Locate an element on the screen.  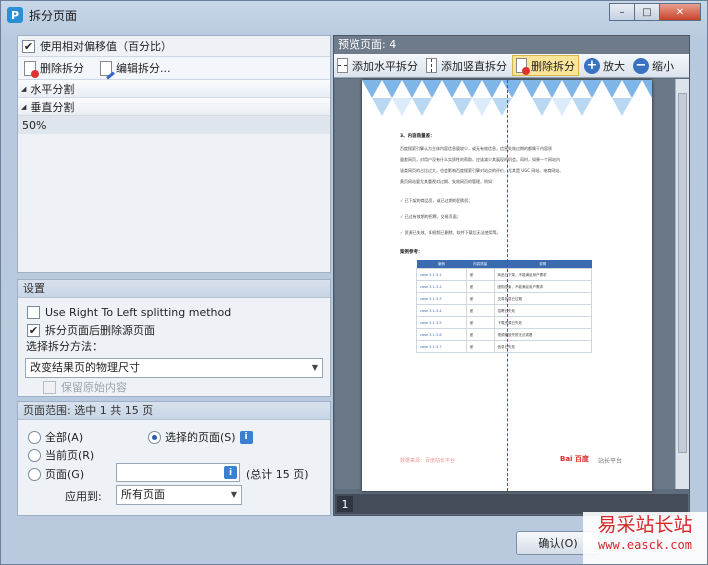
zoom-in-icon: + is located at coordinates (592, 65).